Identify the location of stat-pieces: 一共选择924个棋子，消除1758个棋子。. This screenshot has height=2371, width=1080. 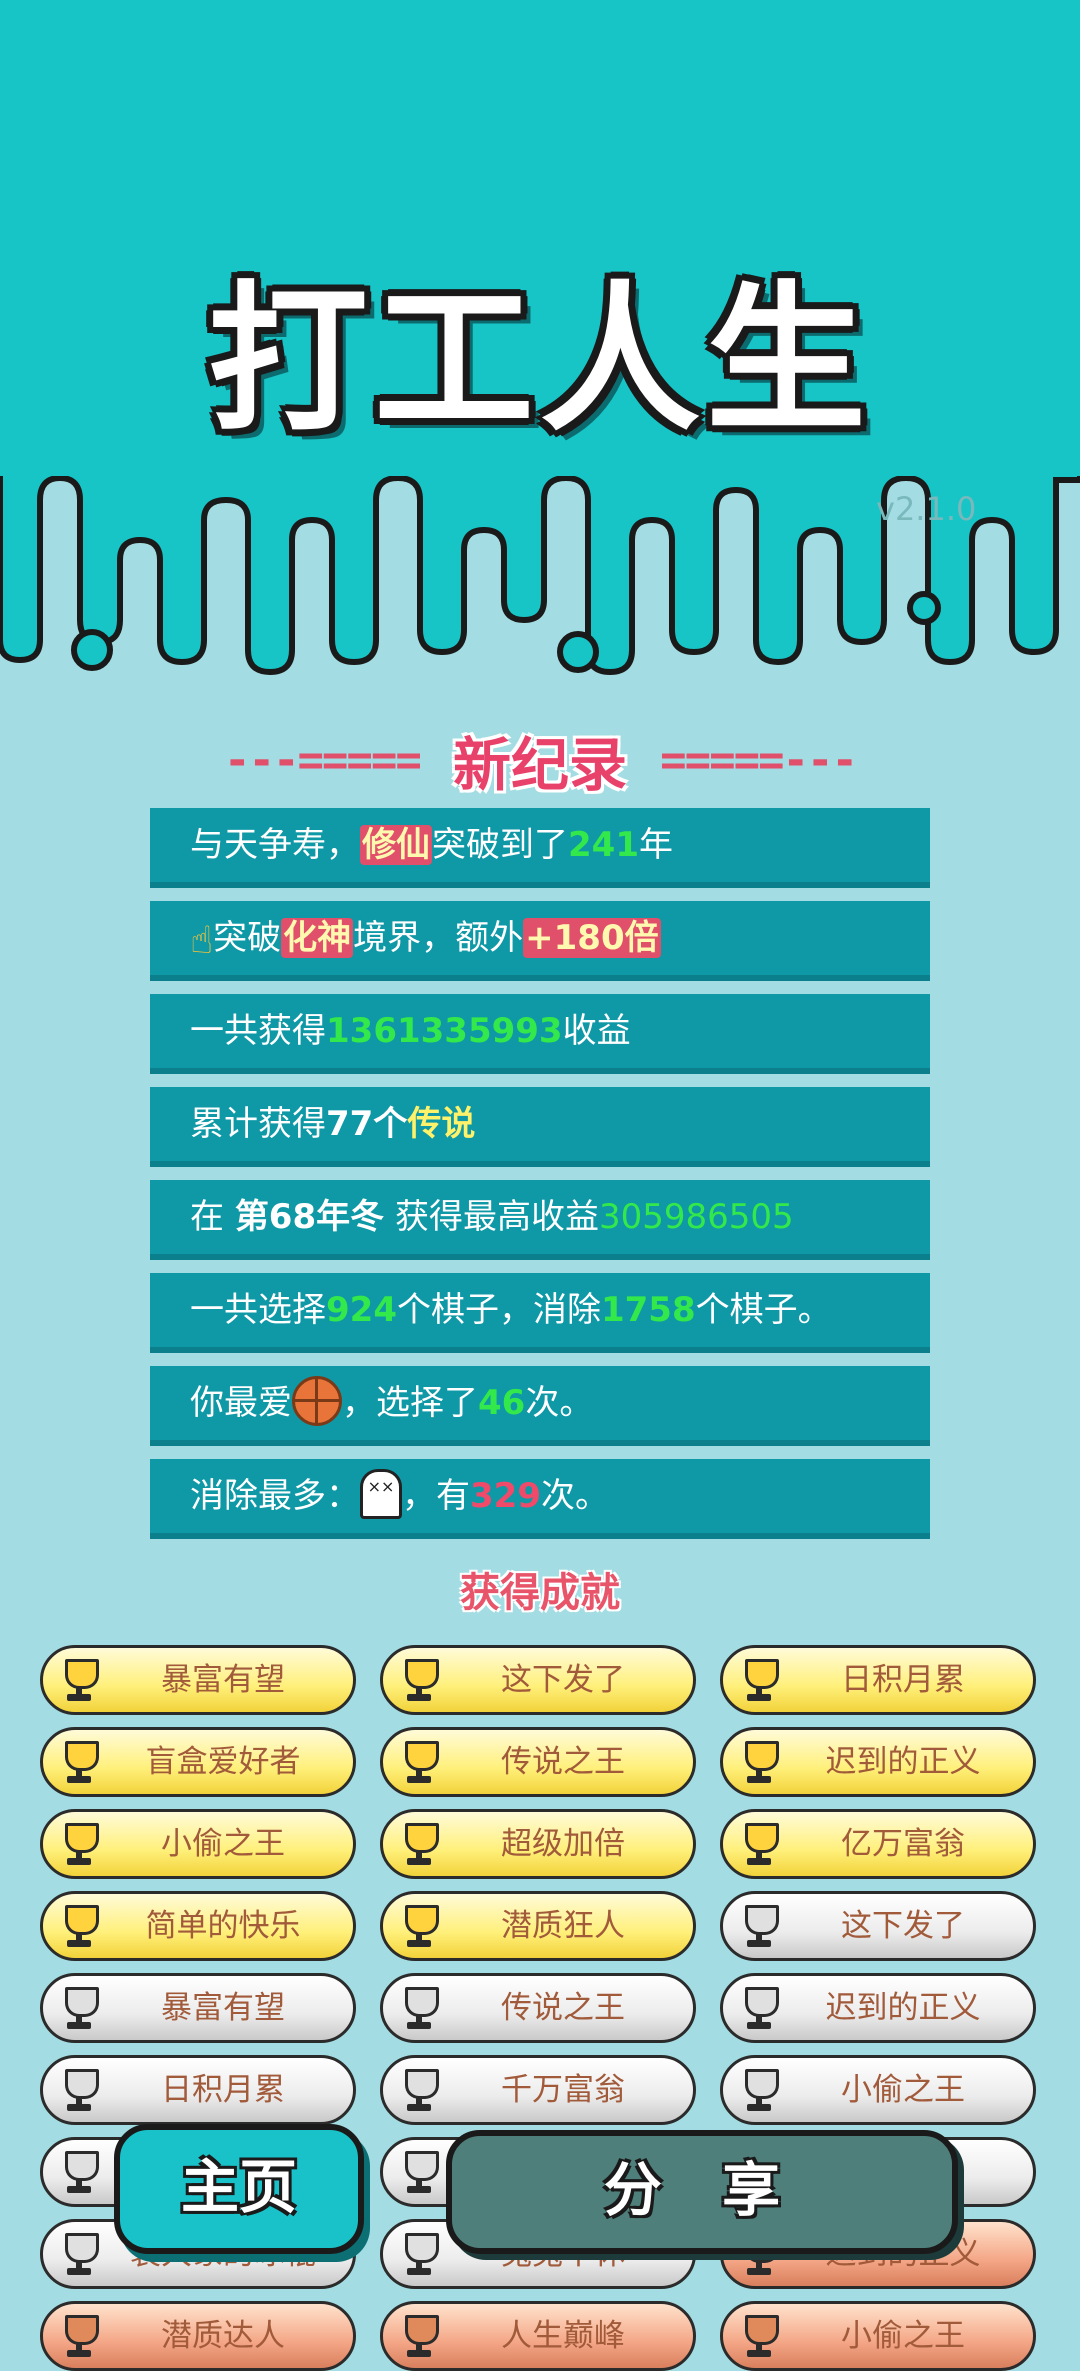
(540, 1313).